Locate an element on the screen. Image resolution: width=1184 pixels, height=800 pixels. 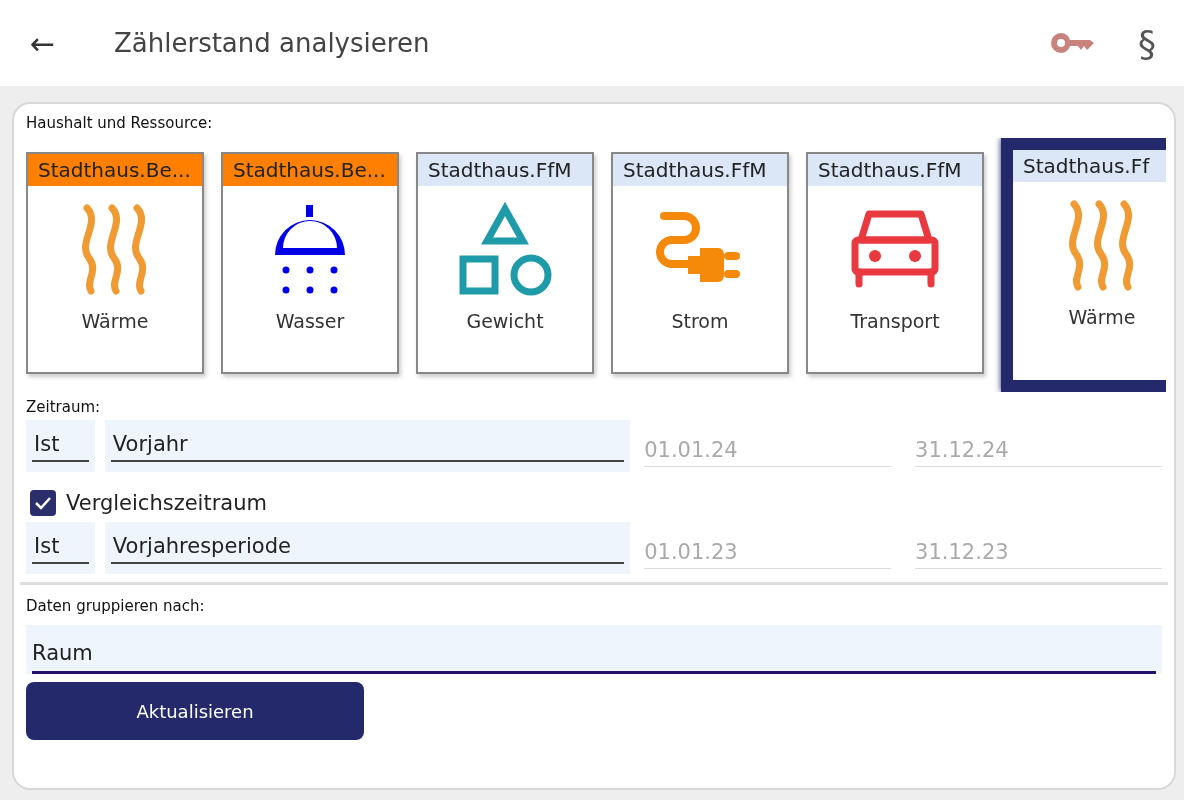
legal-button: § is located at coordinates (1147, 43).